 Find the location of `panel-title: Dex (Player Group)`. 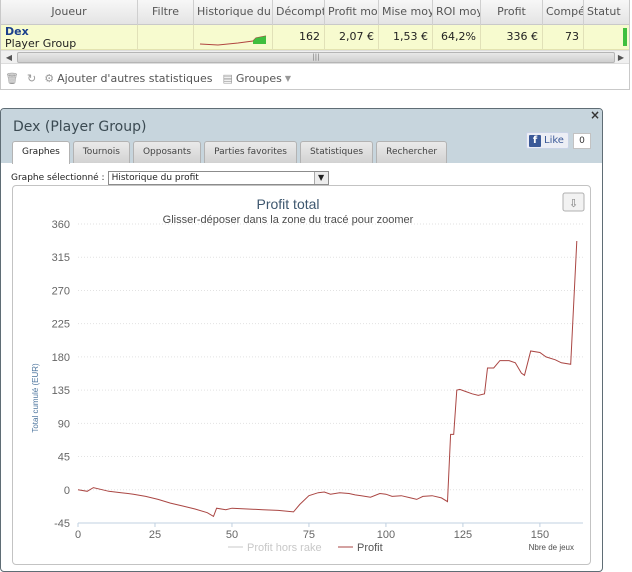

panel-title: Dex (Player Group) is located at coordinates (80, 127).